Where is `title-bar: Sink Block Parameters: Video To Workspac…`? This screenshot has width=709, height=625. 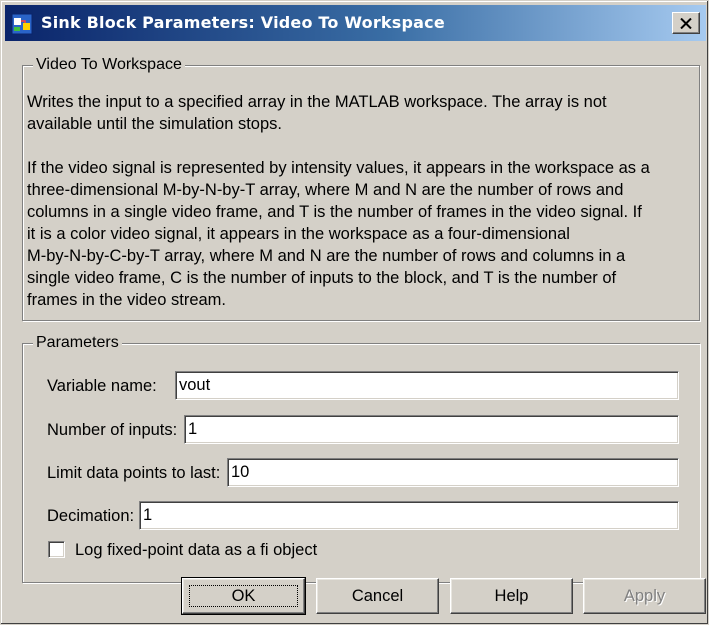
title-bar: Sink Block Parameters: Video To Workspac… is located at coordinates (355, 23).